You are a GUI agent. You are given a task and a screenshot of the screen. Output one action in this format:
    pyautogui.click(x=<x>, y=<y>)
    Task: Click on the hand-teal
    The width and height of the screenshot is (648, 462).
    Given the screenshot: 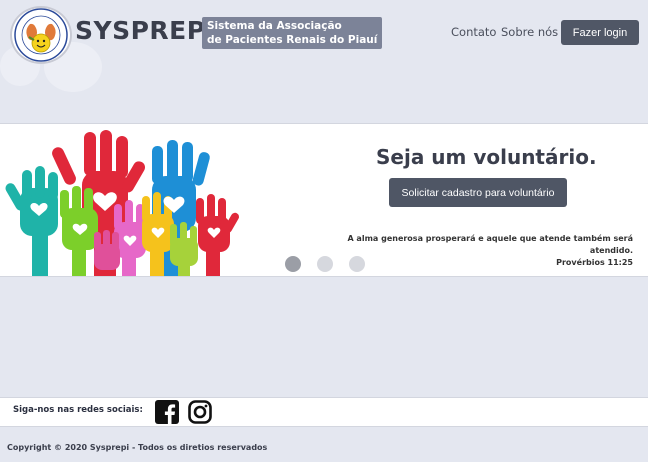 What is the action you would take?
    pyautogui.click(x=31, y=221)
    